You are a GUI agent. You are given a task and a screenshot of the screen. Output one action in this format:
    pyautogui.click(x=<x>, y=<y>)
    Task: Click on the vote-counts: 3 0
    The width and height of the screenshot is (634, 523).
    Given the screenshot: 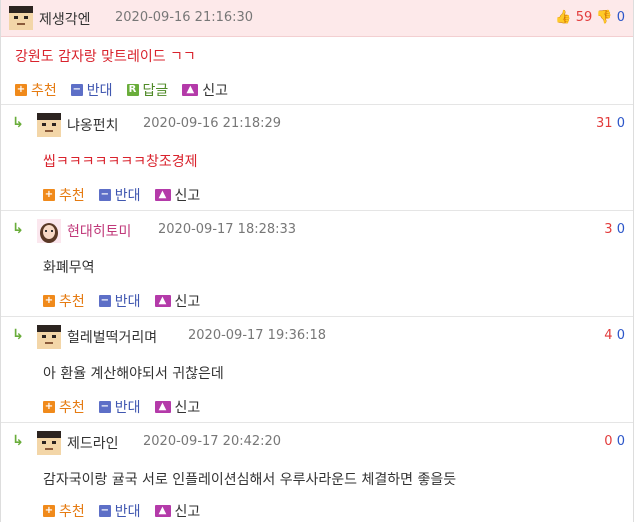 What is the action you would take?
    pyautogui.click(x=614, y=229)
    